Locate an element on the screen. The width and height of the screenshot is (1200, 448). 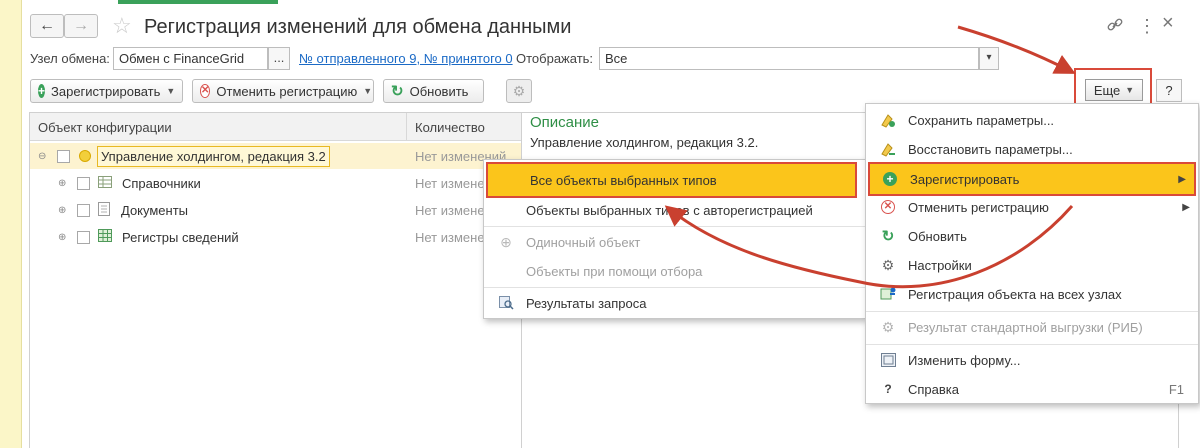
arrow-to-submenu-item is located at coordinates (869, 247).